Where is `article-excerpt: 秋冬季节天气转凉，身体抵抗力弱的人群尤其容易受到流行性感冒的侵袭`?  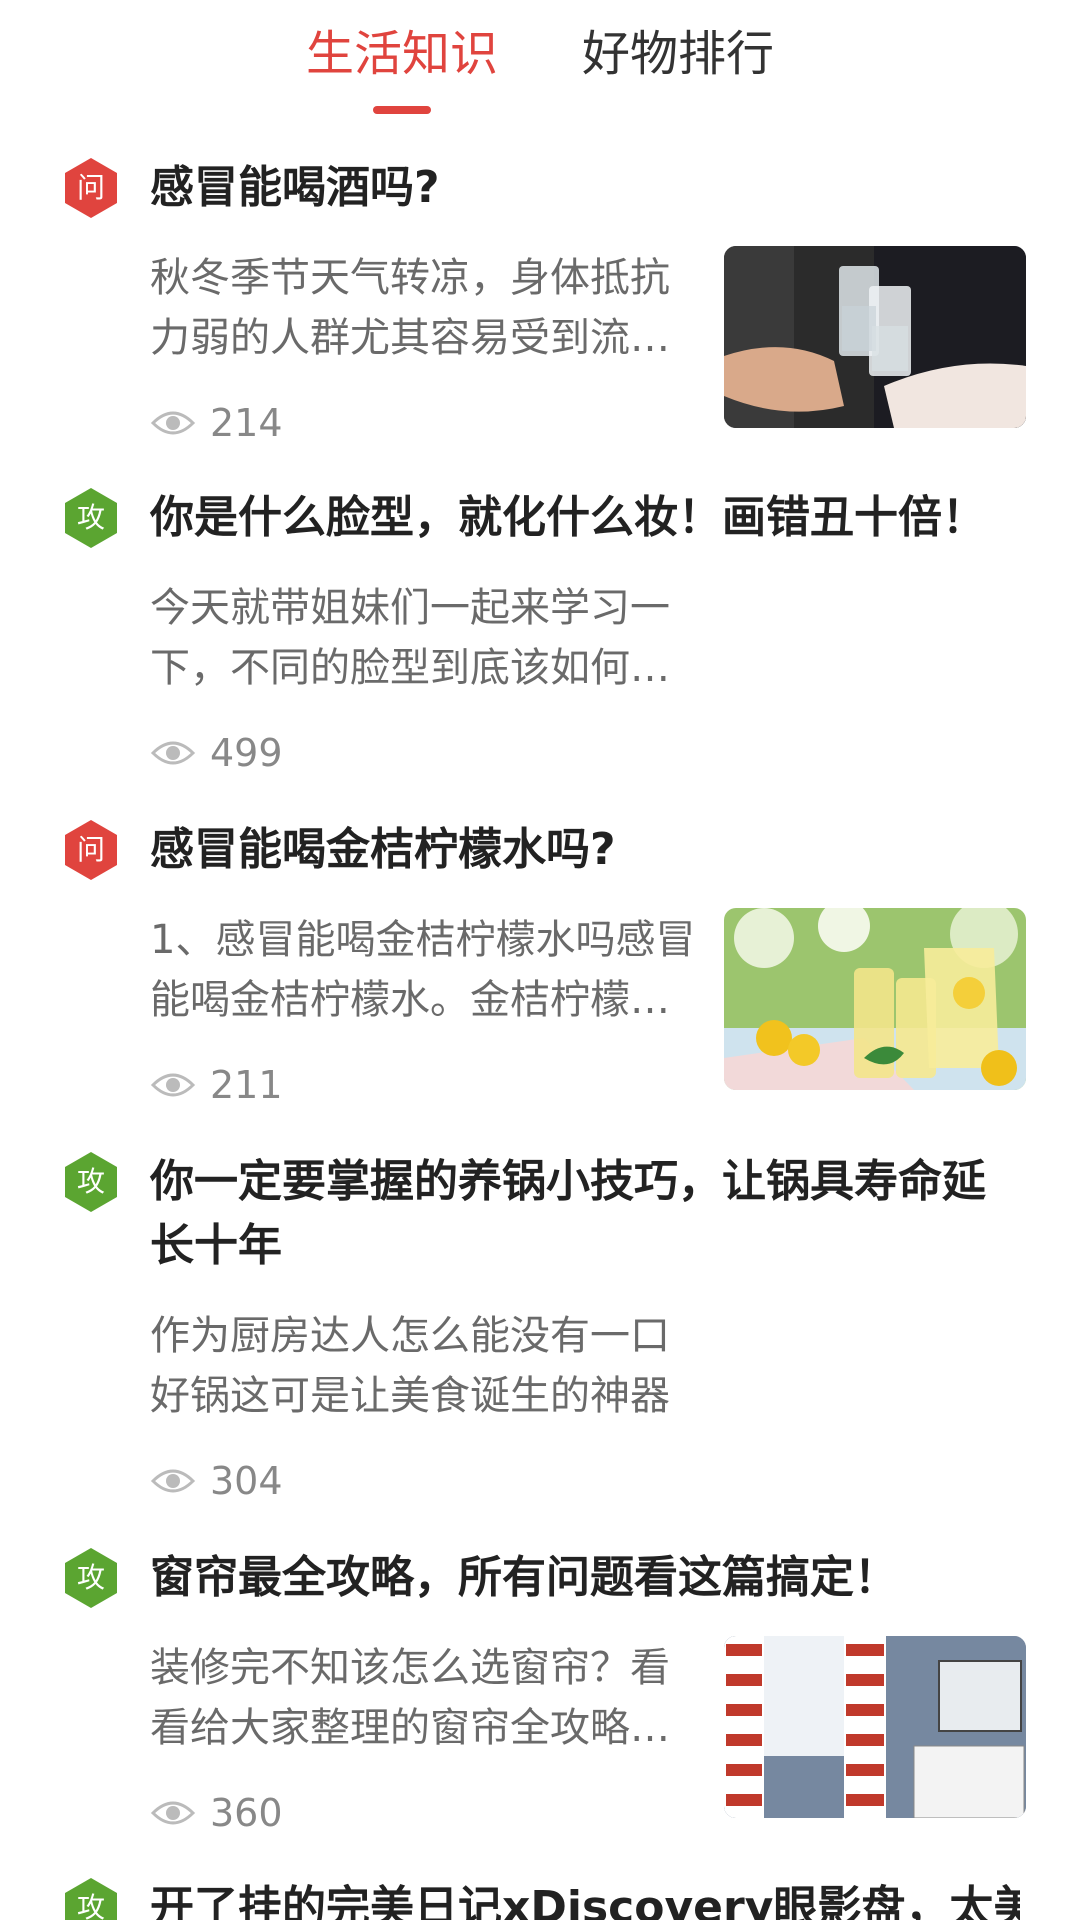 article-excerpt: 秋冬季节天气转凉，身体抵抗力弱的人群尤其容易受到流行性感冒的侵袭 is located at coordinates (410, 308).